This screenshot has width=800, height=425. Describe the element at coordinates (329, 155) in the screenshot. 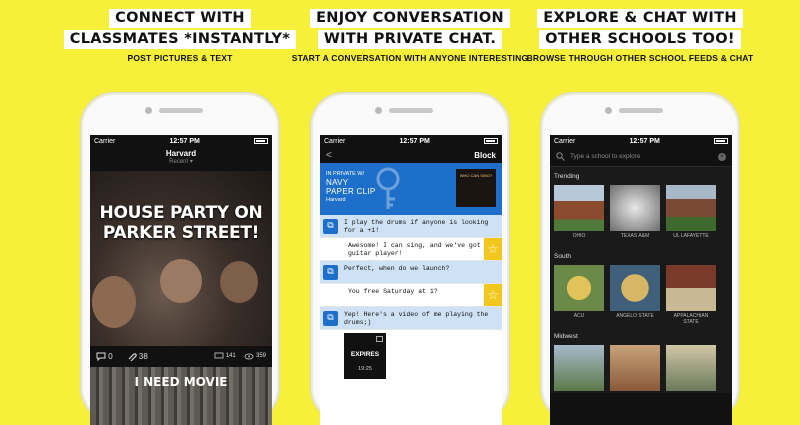

I see `back-button: <` at that location.